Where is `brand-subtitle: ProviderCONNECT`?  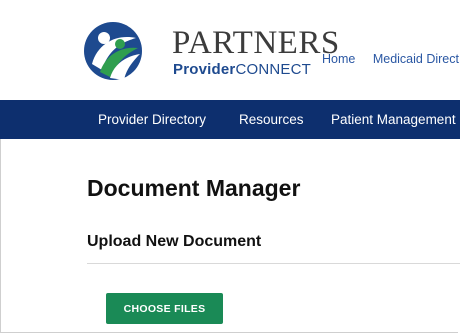 brand-subtitle: ProviderCONNECT is located at coordinates (242, 70).